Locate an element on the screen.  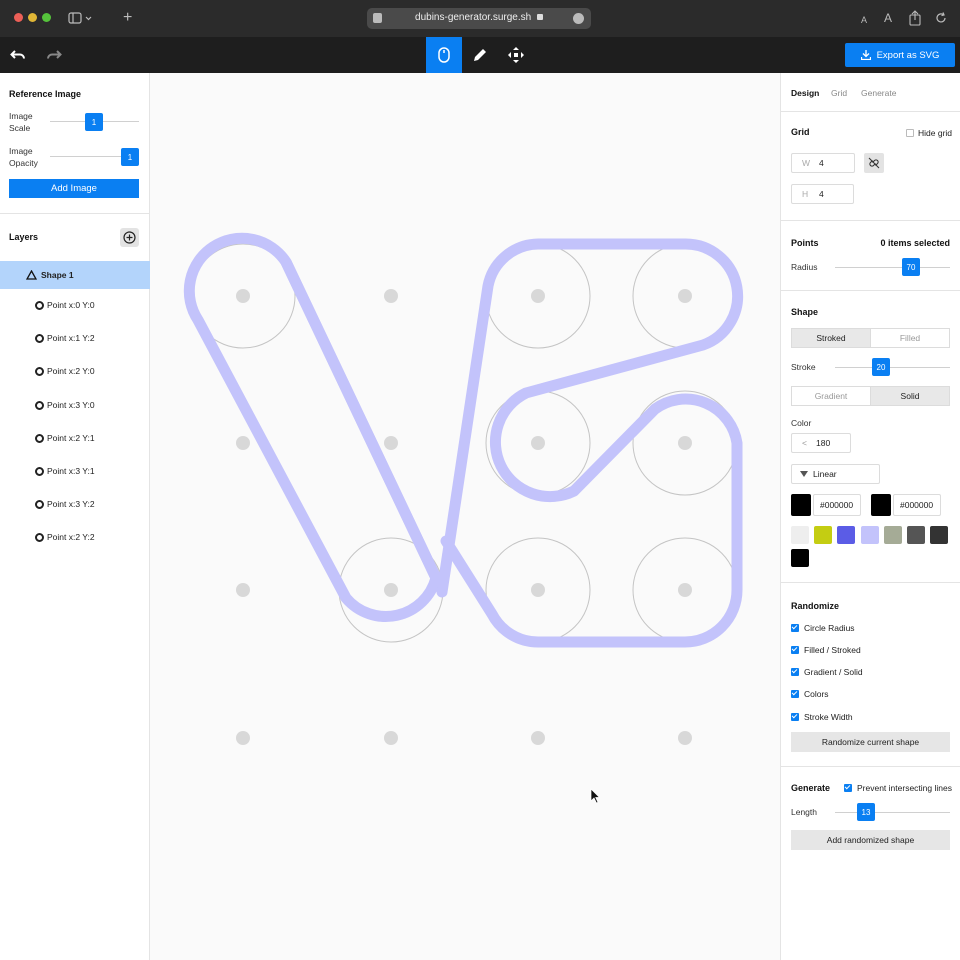
image-scale-thumb: 1 is located at coordinates (94, 122).